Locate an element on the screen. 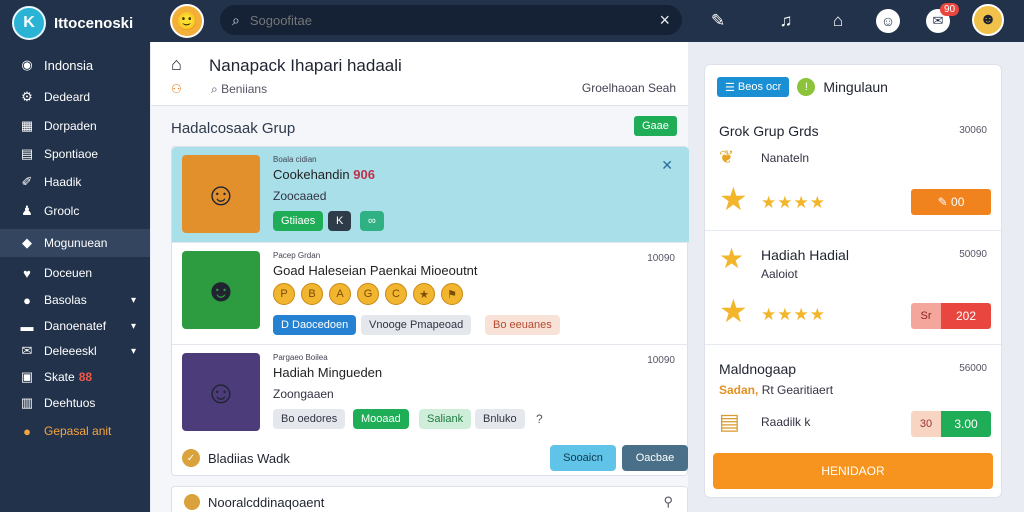 The height and width of the screenshot is (512, 1024). search-input is located at coordinates (454, 20).